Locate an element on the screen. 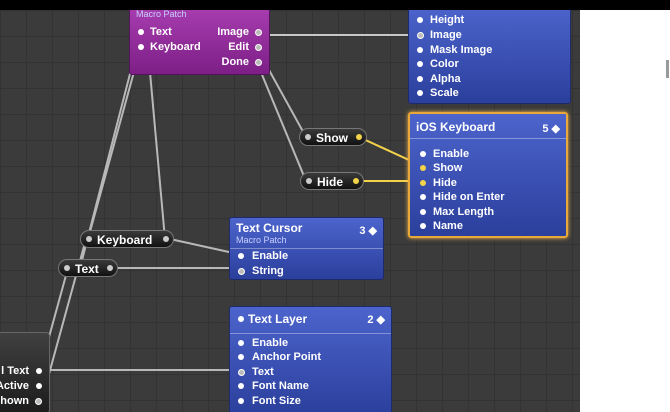 The height and width of the screenshot is (412, 670). text-label: Text is located at coordinates (87, 269).